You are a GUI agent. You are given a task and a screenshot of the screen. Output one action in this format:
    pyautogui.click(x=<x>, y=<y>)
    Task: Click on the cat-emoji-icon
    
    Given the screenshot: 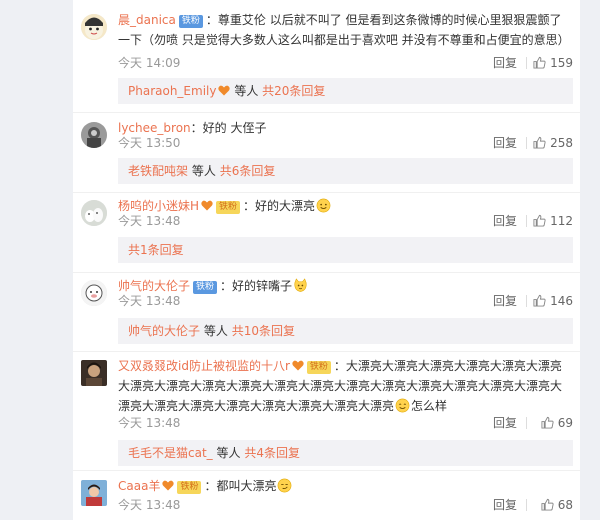 What is the action you would take?
    pyautogui.click(x=300, y=285)
    